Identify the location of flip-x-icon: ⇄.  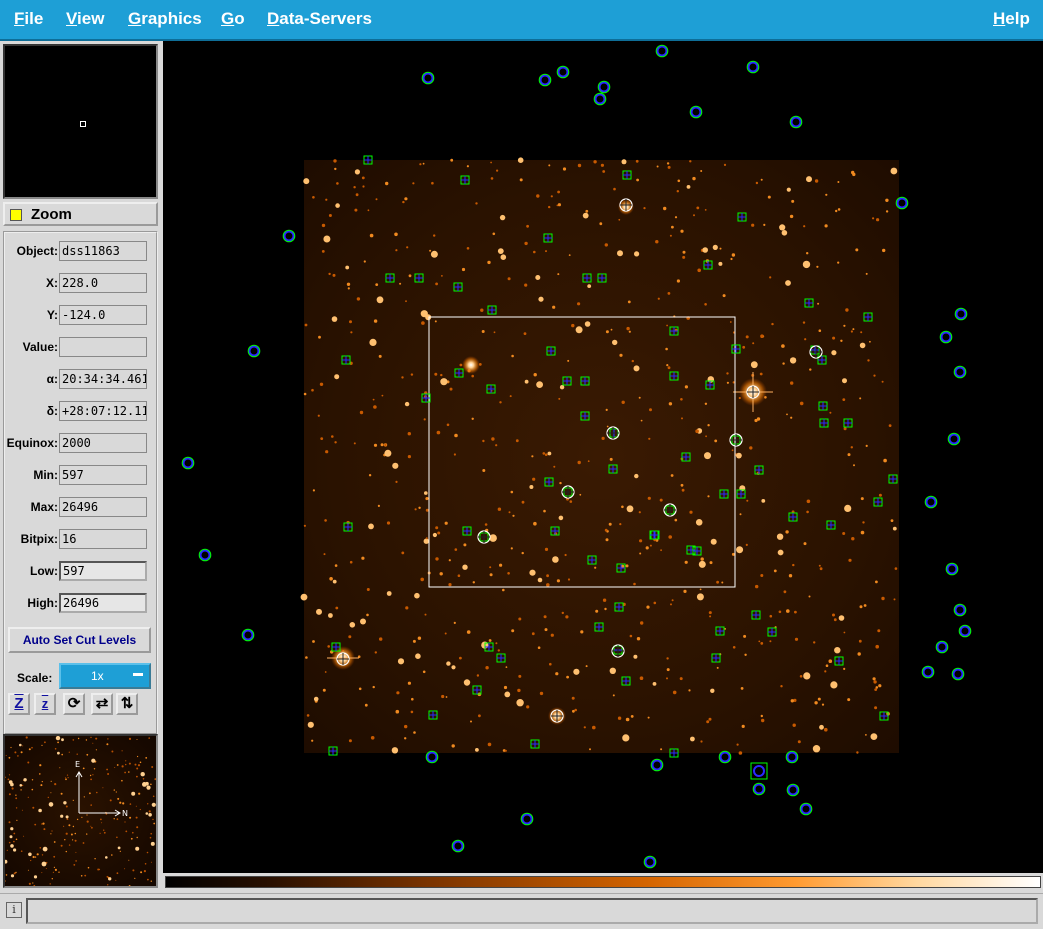
(102, 703).